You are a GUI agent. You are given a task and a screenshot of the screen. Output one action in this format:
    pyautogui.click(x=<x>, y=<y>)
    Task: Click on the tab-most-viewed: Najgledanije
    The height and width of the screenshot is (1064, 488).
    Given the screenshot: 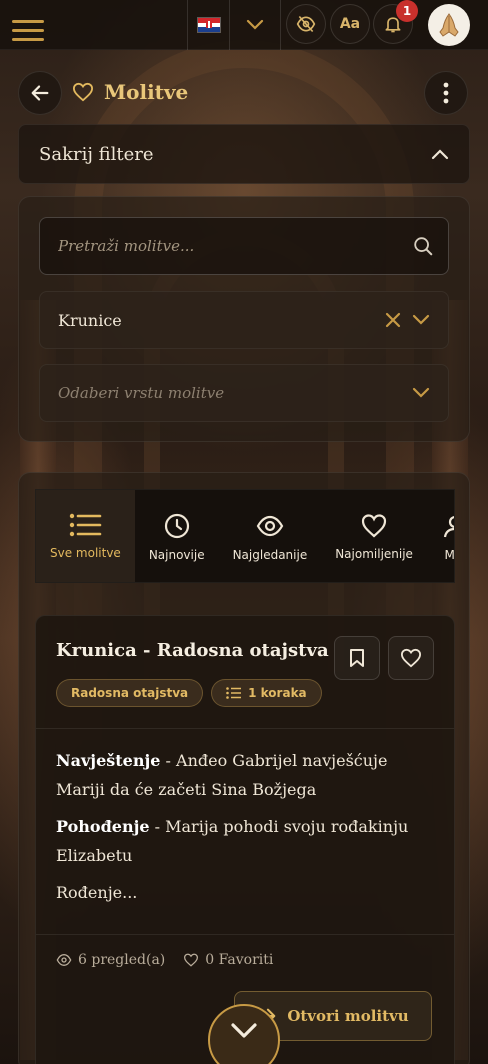 What is the action you would take?
    pyautogui.click(x=270, y=536)
    